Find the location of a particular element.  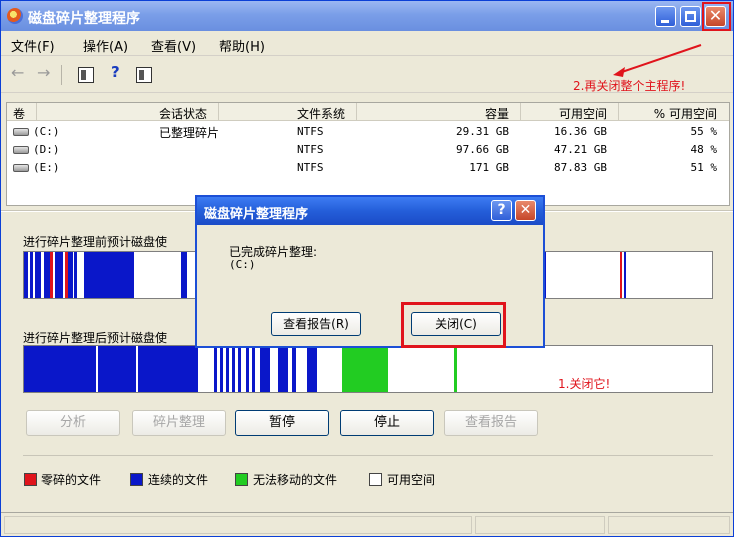

volume-name: (C:) is located at coordinates (46, 131).